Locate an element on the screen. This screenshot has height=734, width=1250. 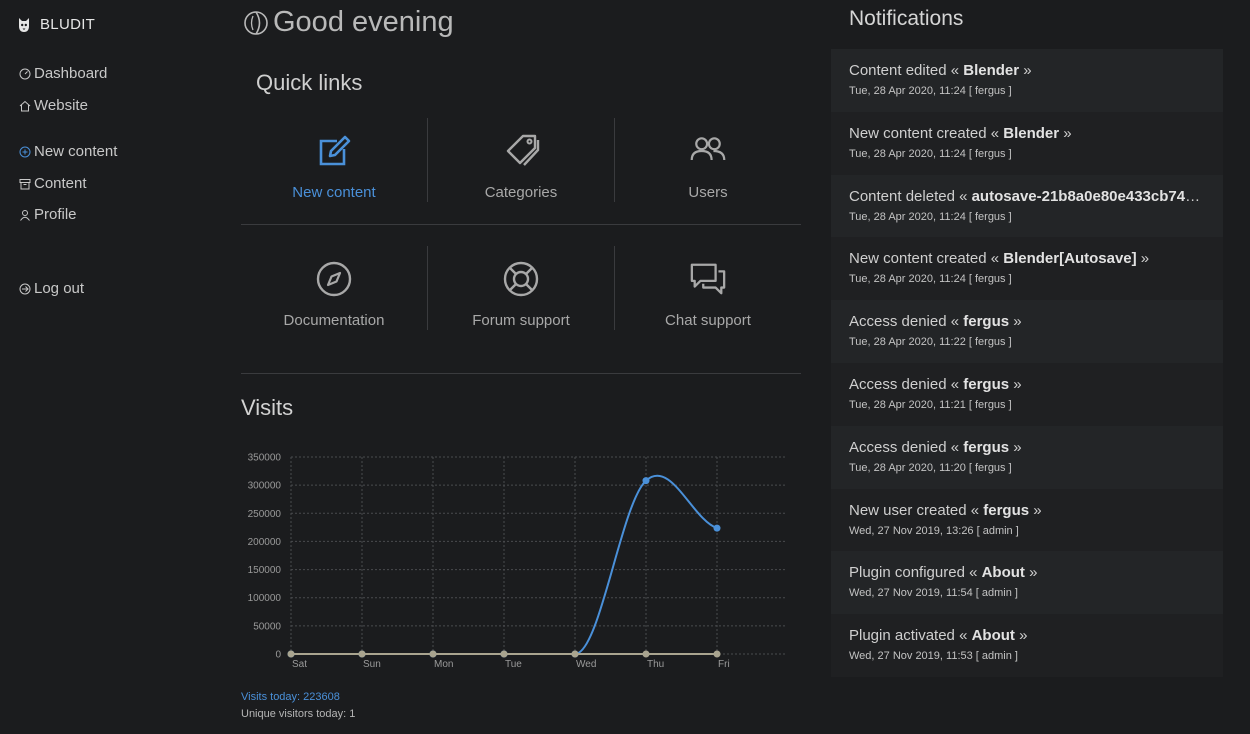
notifications-title: Notifications is located at coordinates (906, 18).